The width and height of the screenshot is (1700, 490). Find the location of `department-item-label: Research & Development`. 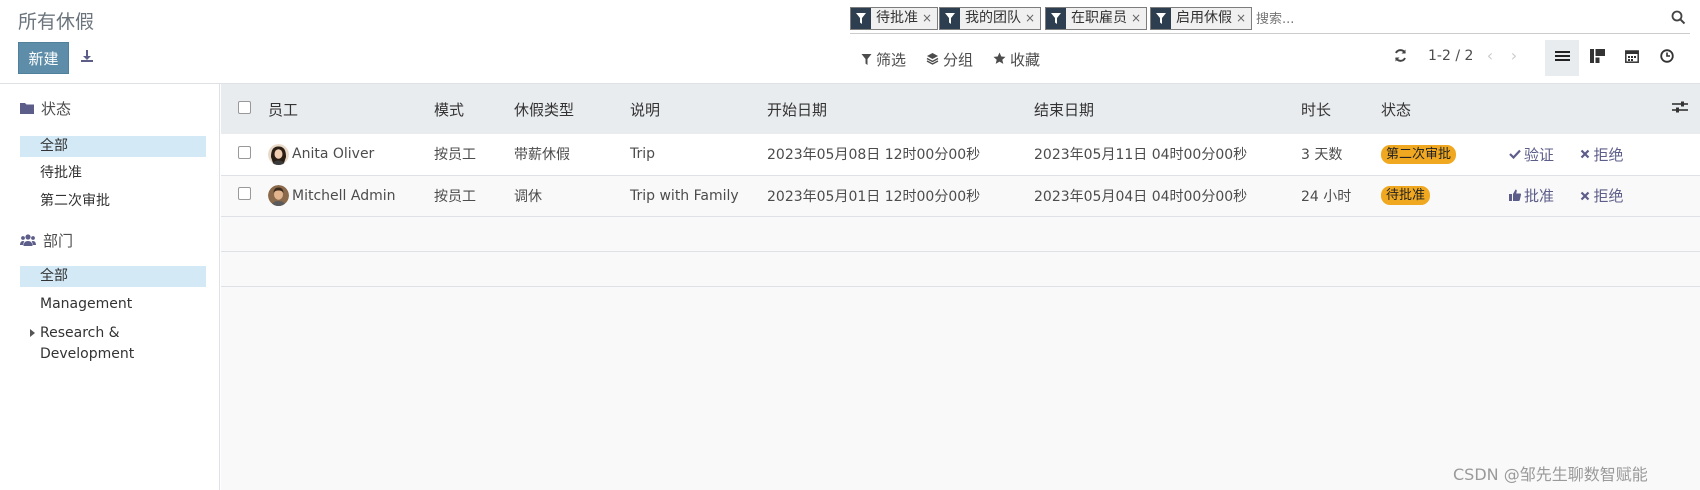

department-item-label: Research & Development is located at coordinates (87, 343).